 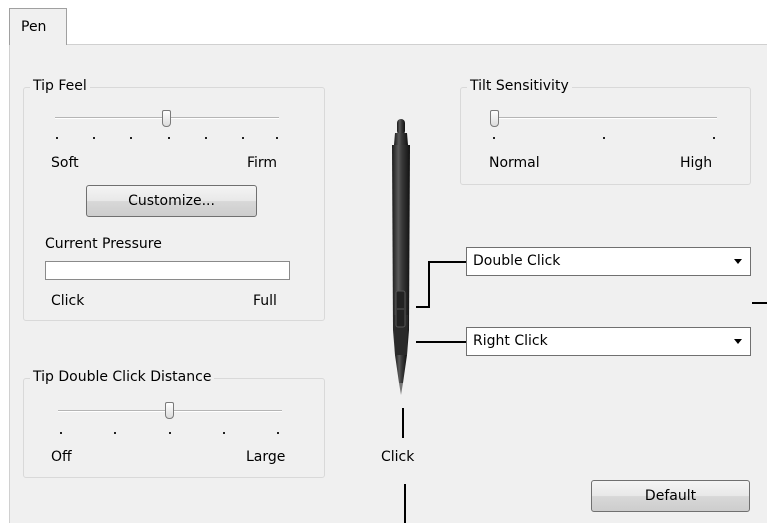 I want to click on upper-button-connector-h, so click(x=447, y=262).